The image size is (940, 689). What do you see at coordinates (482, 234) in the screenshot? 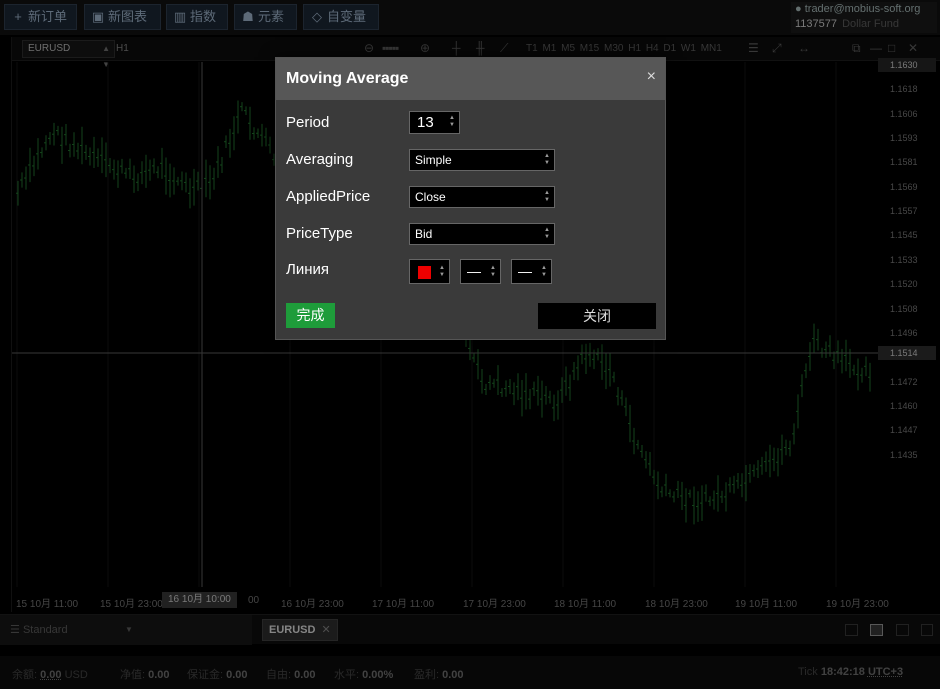
I see `price-type-select: Bid ▲ ▼` at bounding box center [482, 234].